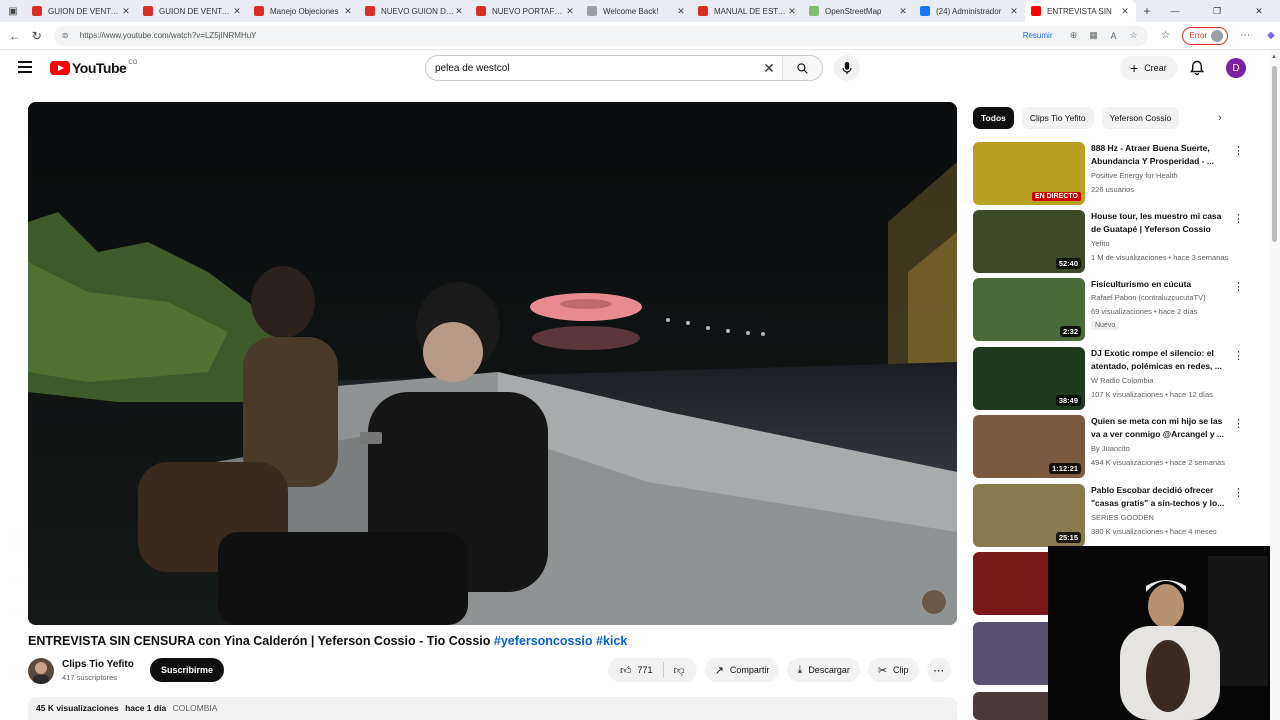 The image size is (1280, 720). Describe the element at coordinates (1148, 68) in the screenshot. I see `create-button: + Crear` at that location.